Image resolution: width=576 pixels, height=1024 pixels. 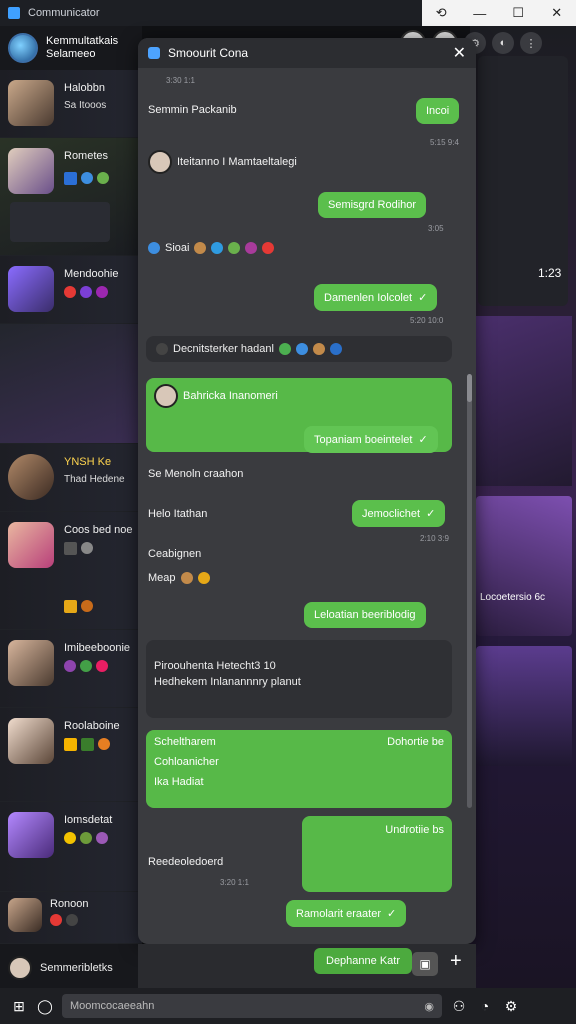 What do you see at coordinates (154, 53) in the screenshot?
I see `chat-app-icon` at bounding box center [154, 53].